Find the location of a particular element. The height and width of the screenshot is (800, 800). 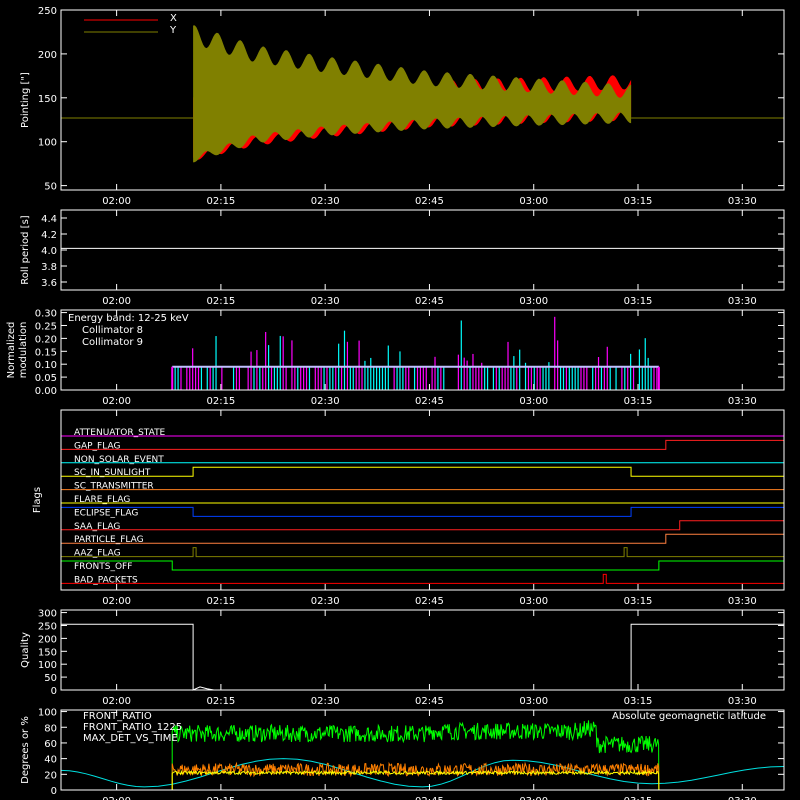

panel-2-ytick-label: 0.20 is located at coordinates (46, 339).